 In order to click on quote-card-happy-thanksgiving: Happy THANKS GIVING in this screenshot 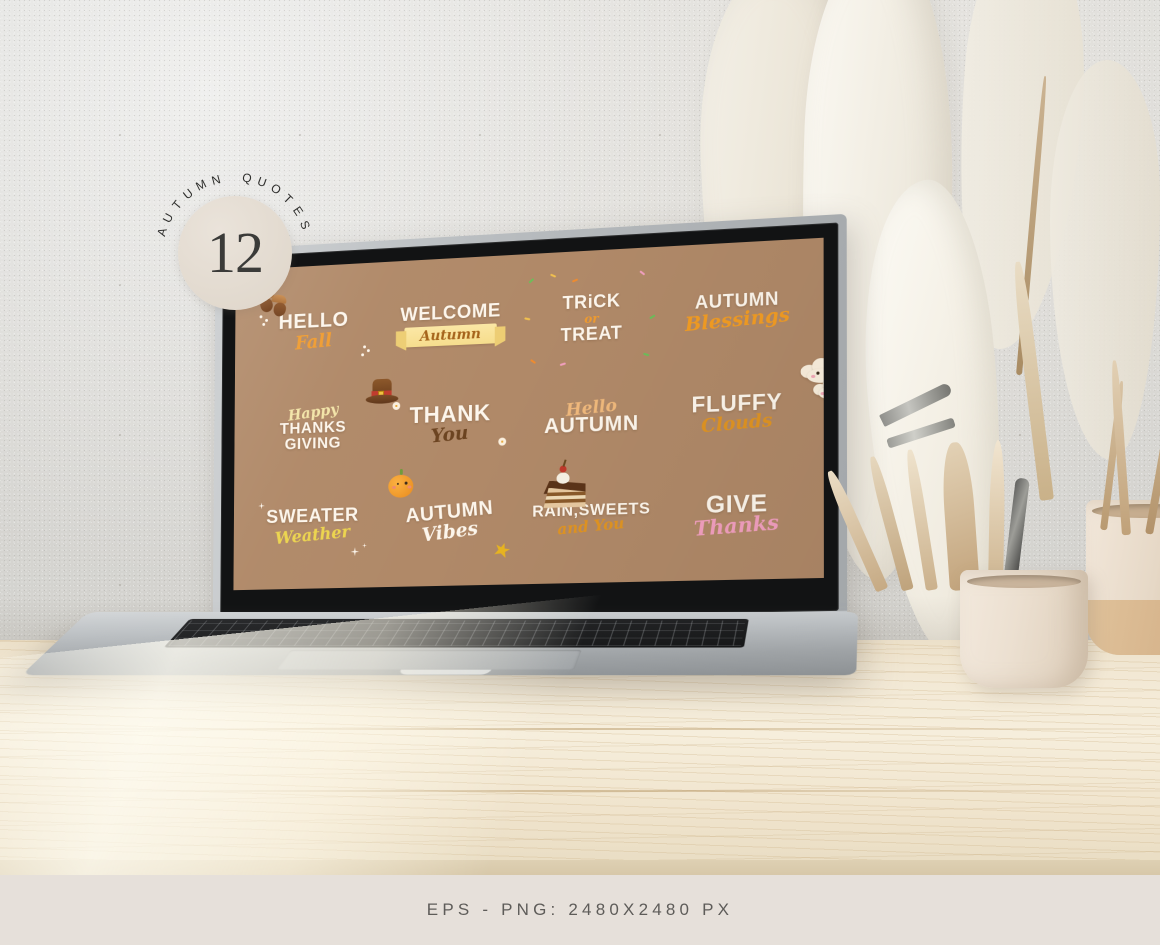, I will do `click(322, 428)`.